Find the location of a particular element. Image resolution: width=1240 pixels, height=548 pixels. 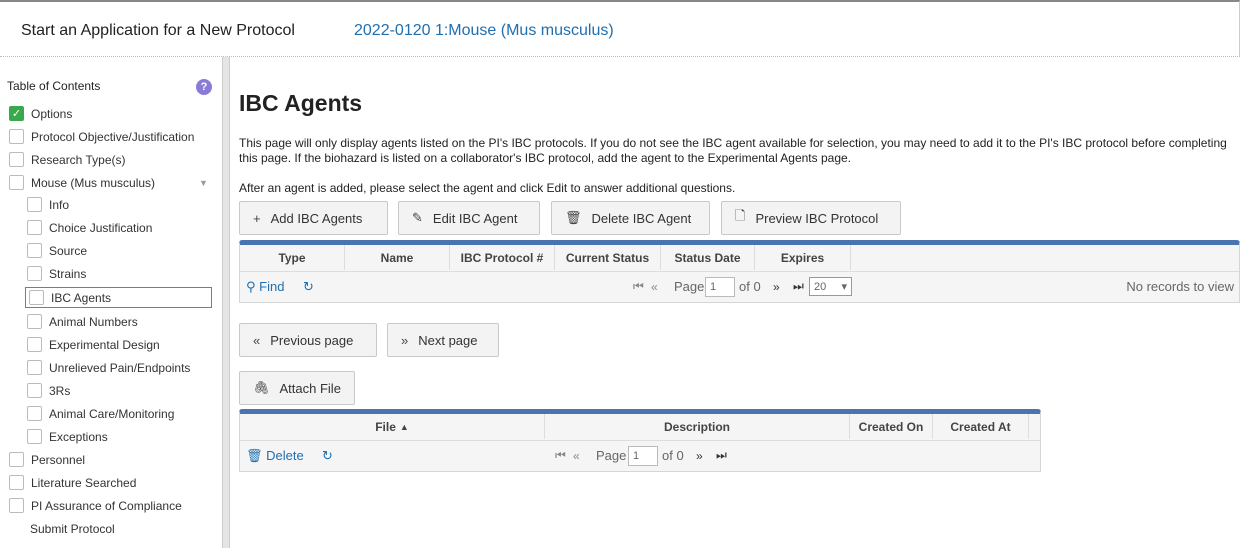

toc-item-label: Animal Numbers is located at coordinates (93, 321).